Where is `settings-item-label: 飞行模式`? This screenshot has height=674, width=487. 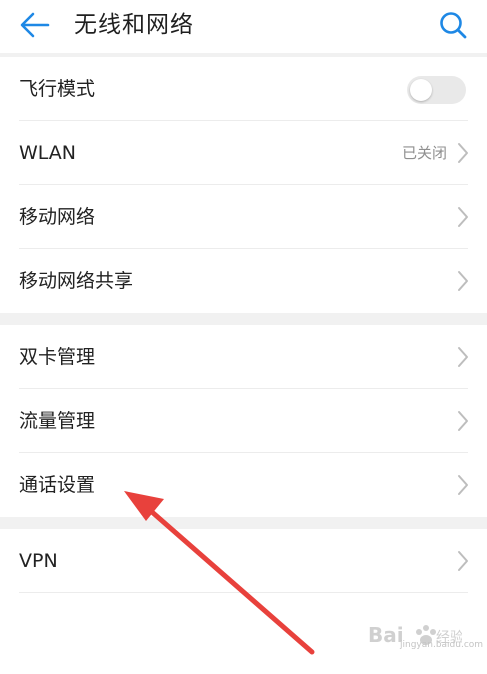
settings-item-label: 飞行模式 is located at coordinates (57, 89).